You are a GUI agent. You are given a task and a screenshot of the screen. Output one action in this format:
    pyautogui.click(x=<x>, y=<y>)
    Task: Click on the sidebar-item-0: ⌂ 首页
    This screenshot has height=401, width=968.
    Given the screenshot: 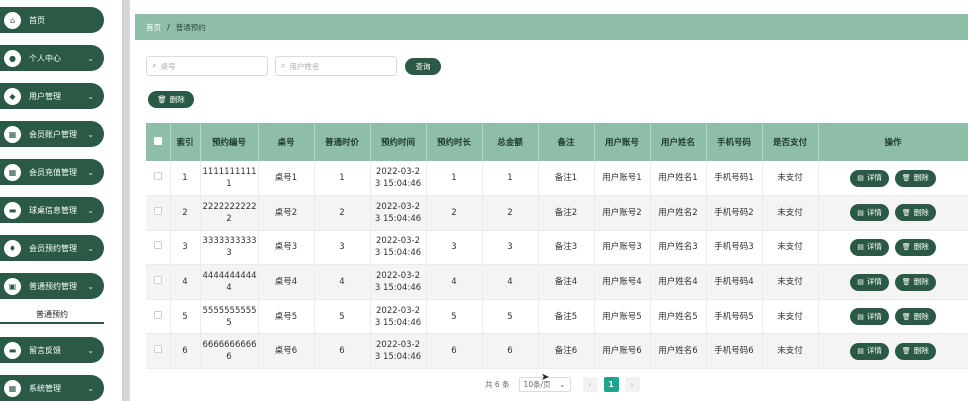 What is the action you would take?
    pyautogui.click(x=52, y=20)
    